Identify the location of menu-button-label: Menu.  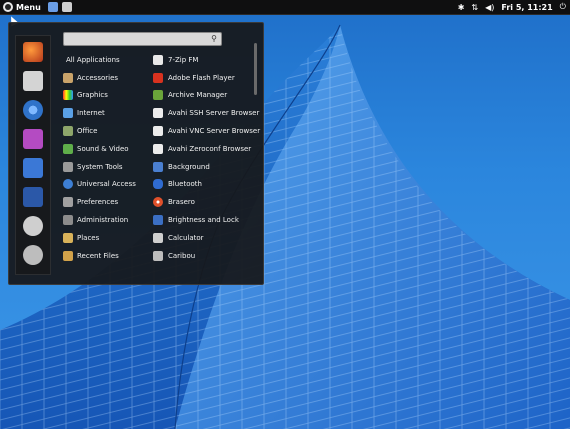
(28, 7).